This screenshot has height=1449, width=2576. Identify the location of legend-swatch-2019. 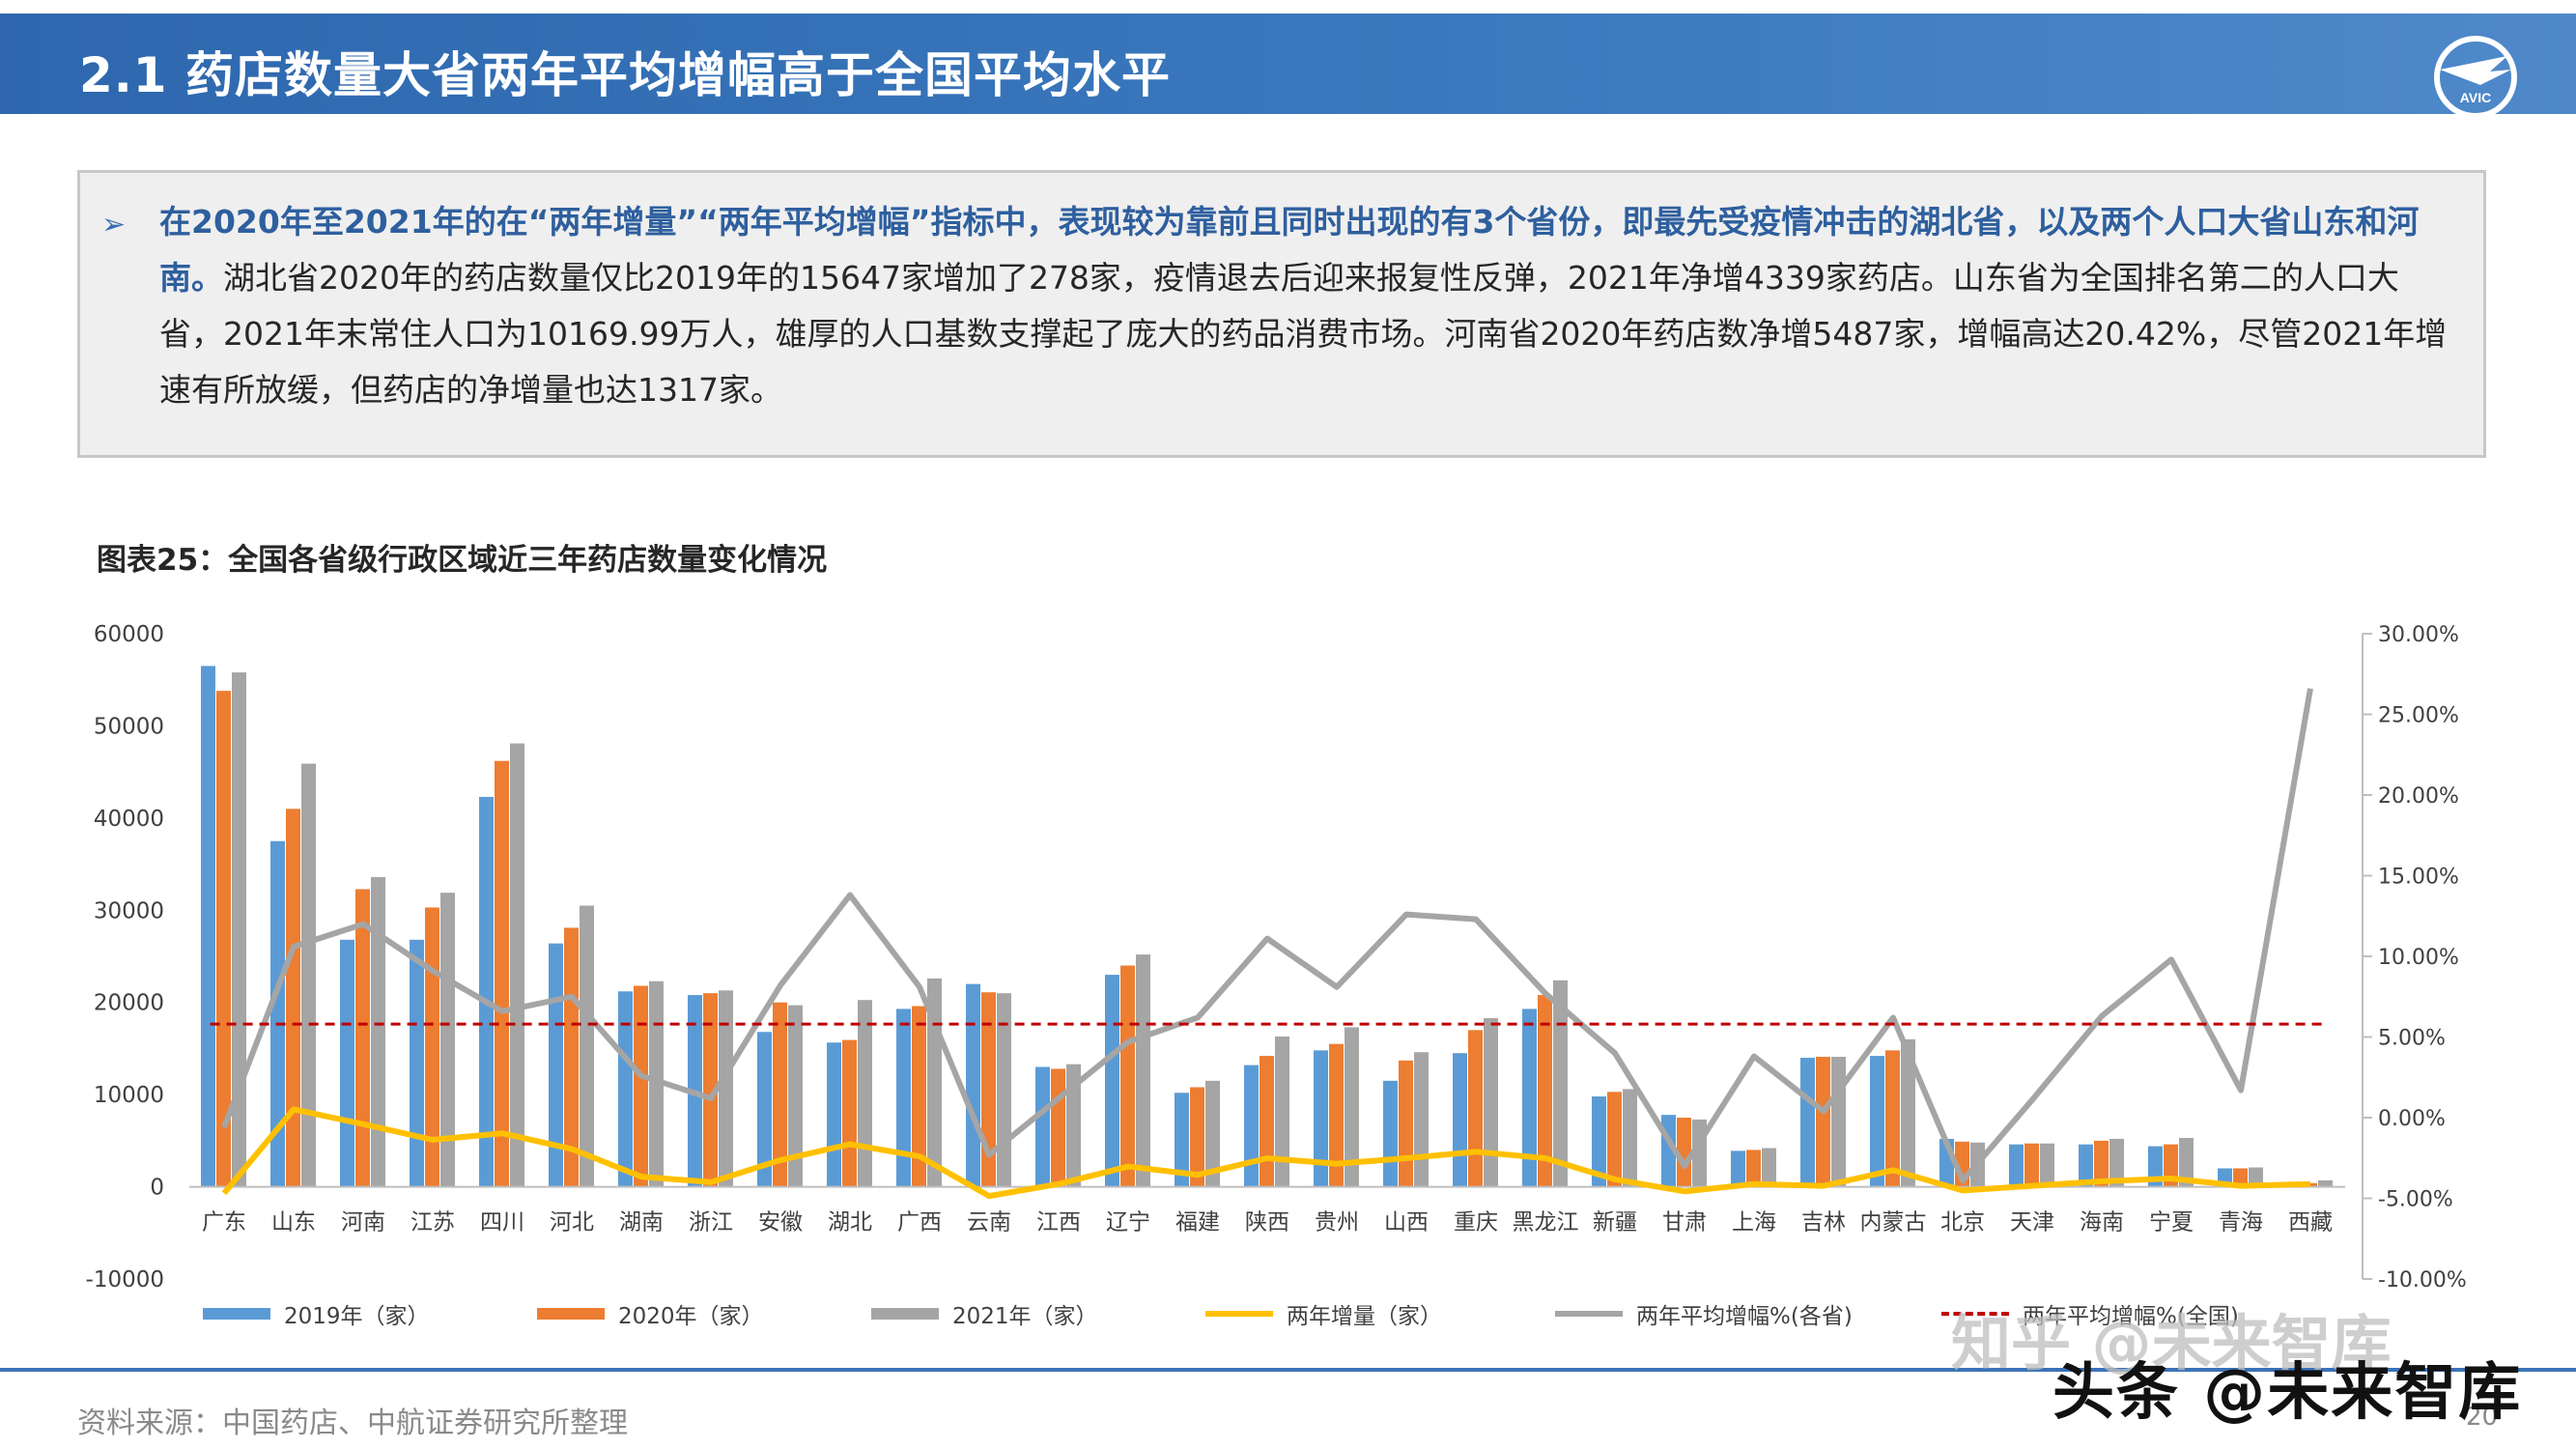
(236, 1314).